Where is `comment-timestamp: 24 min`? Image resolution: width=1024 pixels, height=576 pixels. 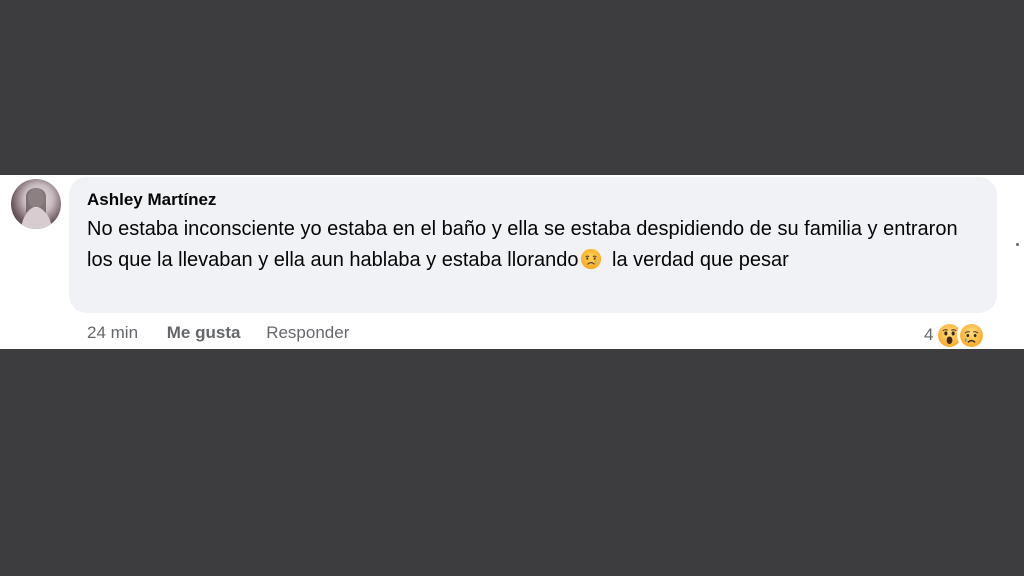
comment-timestamp: 24 min is located at coordinates (112, 333).